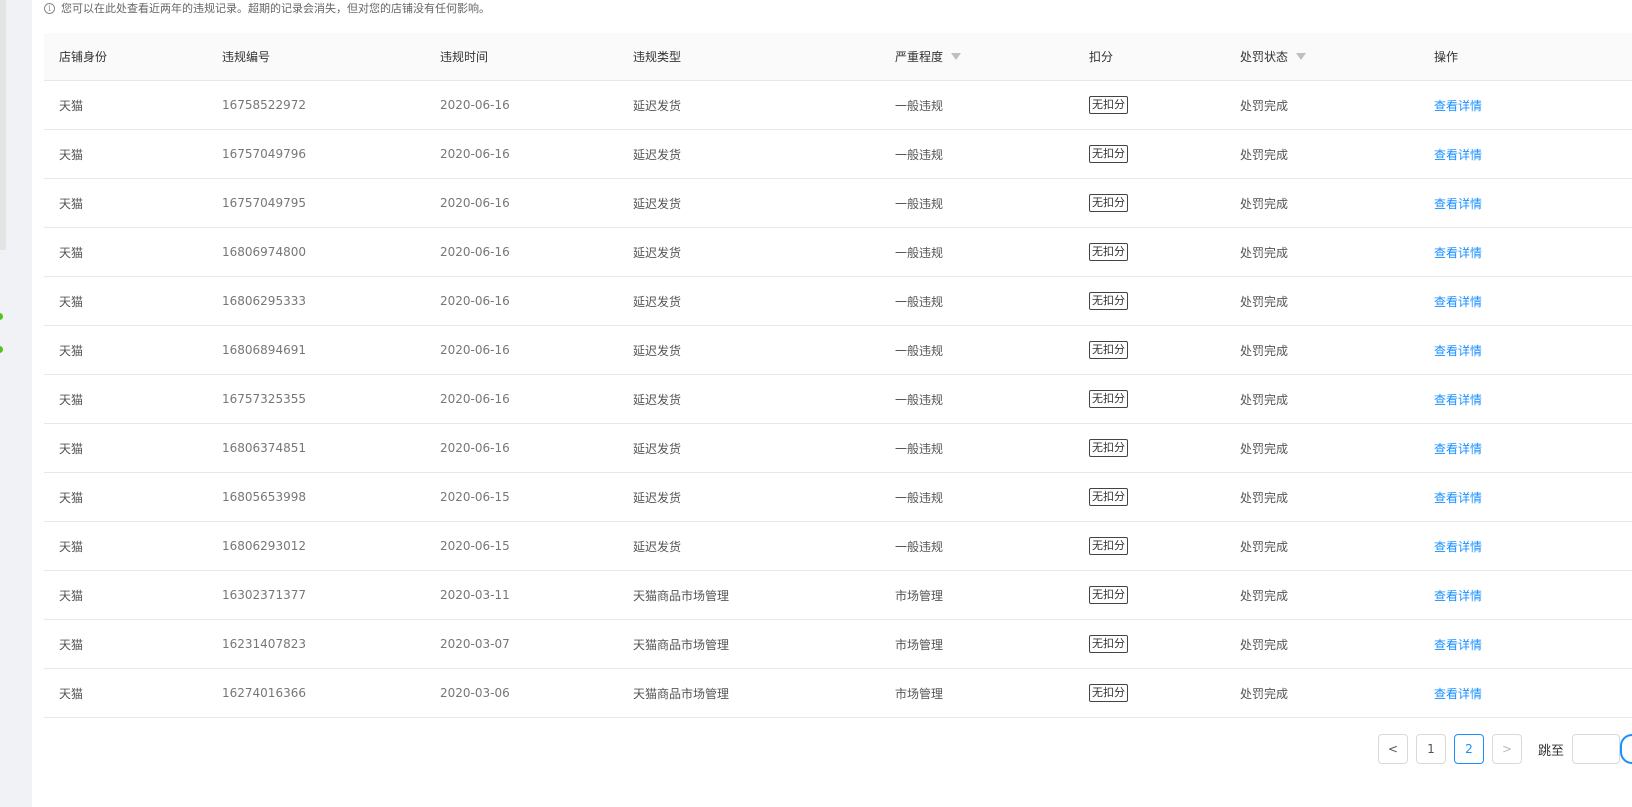 Image resolution: width=1632 pixels, height=807 pixels. I want to click on page-button-1: 1, so click(1430, 749).